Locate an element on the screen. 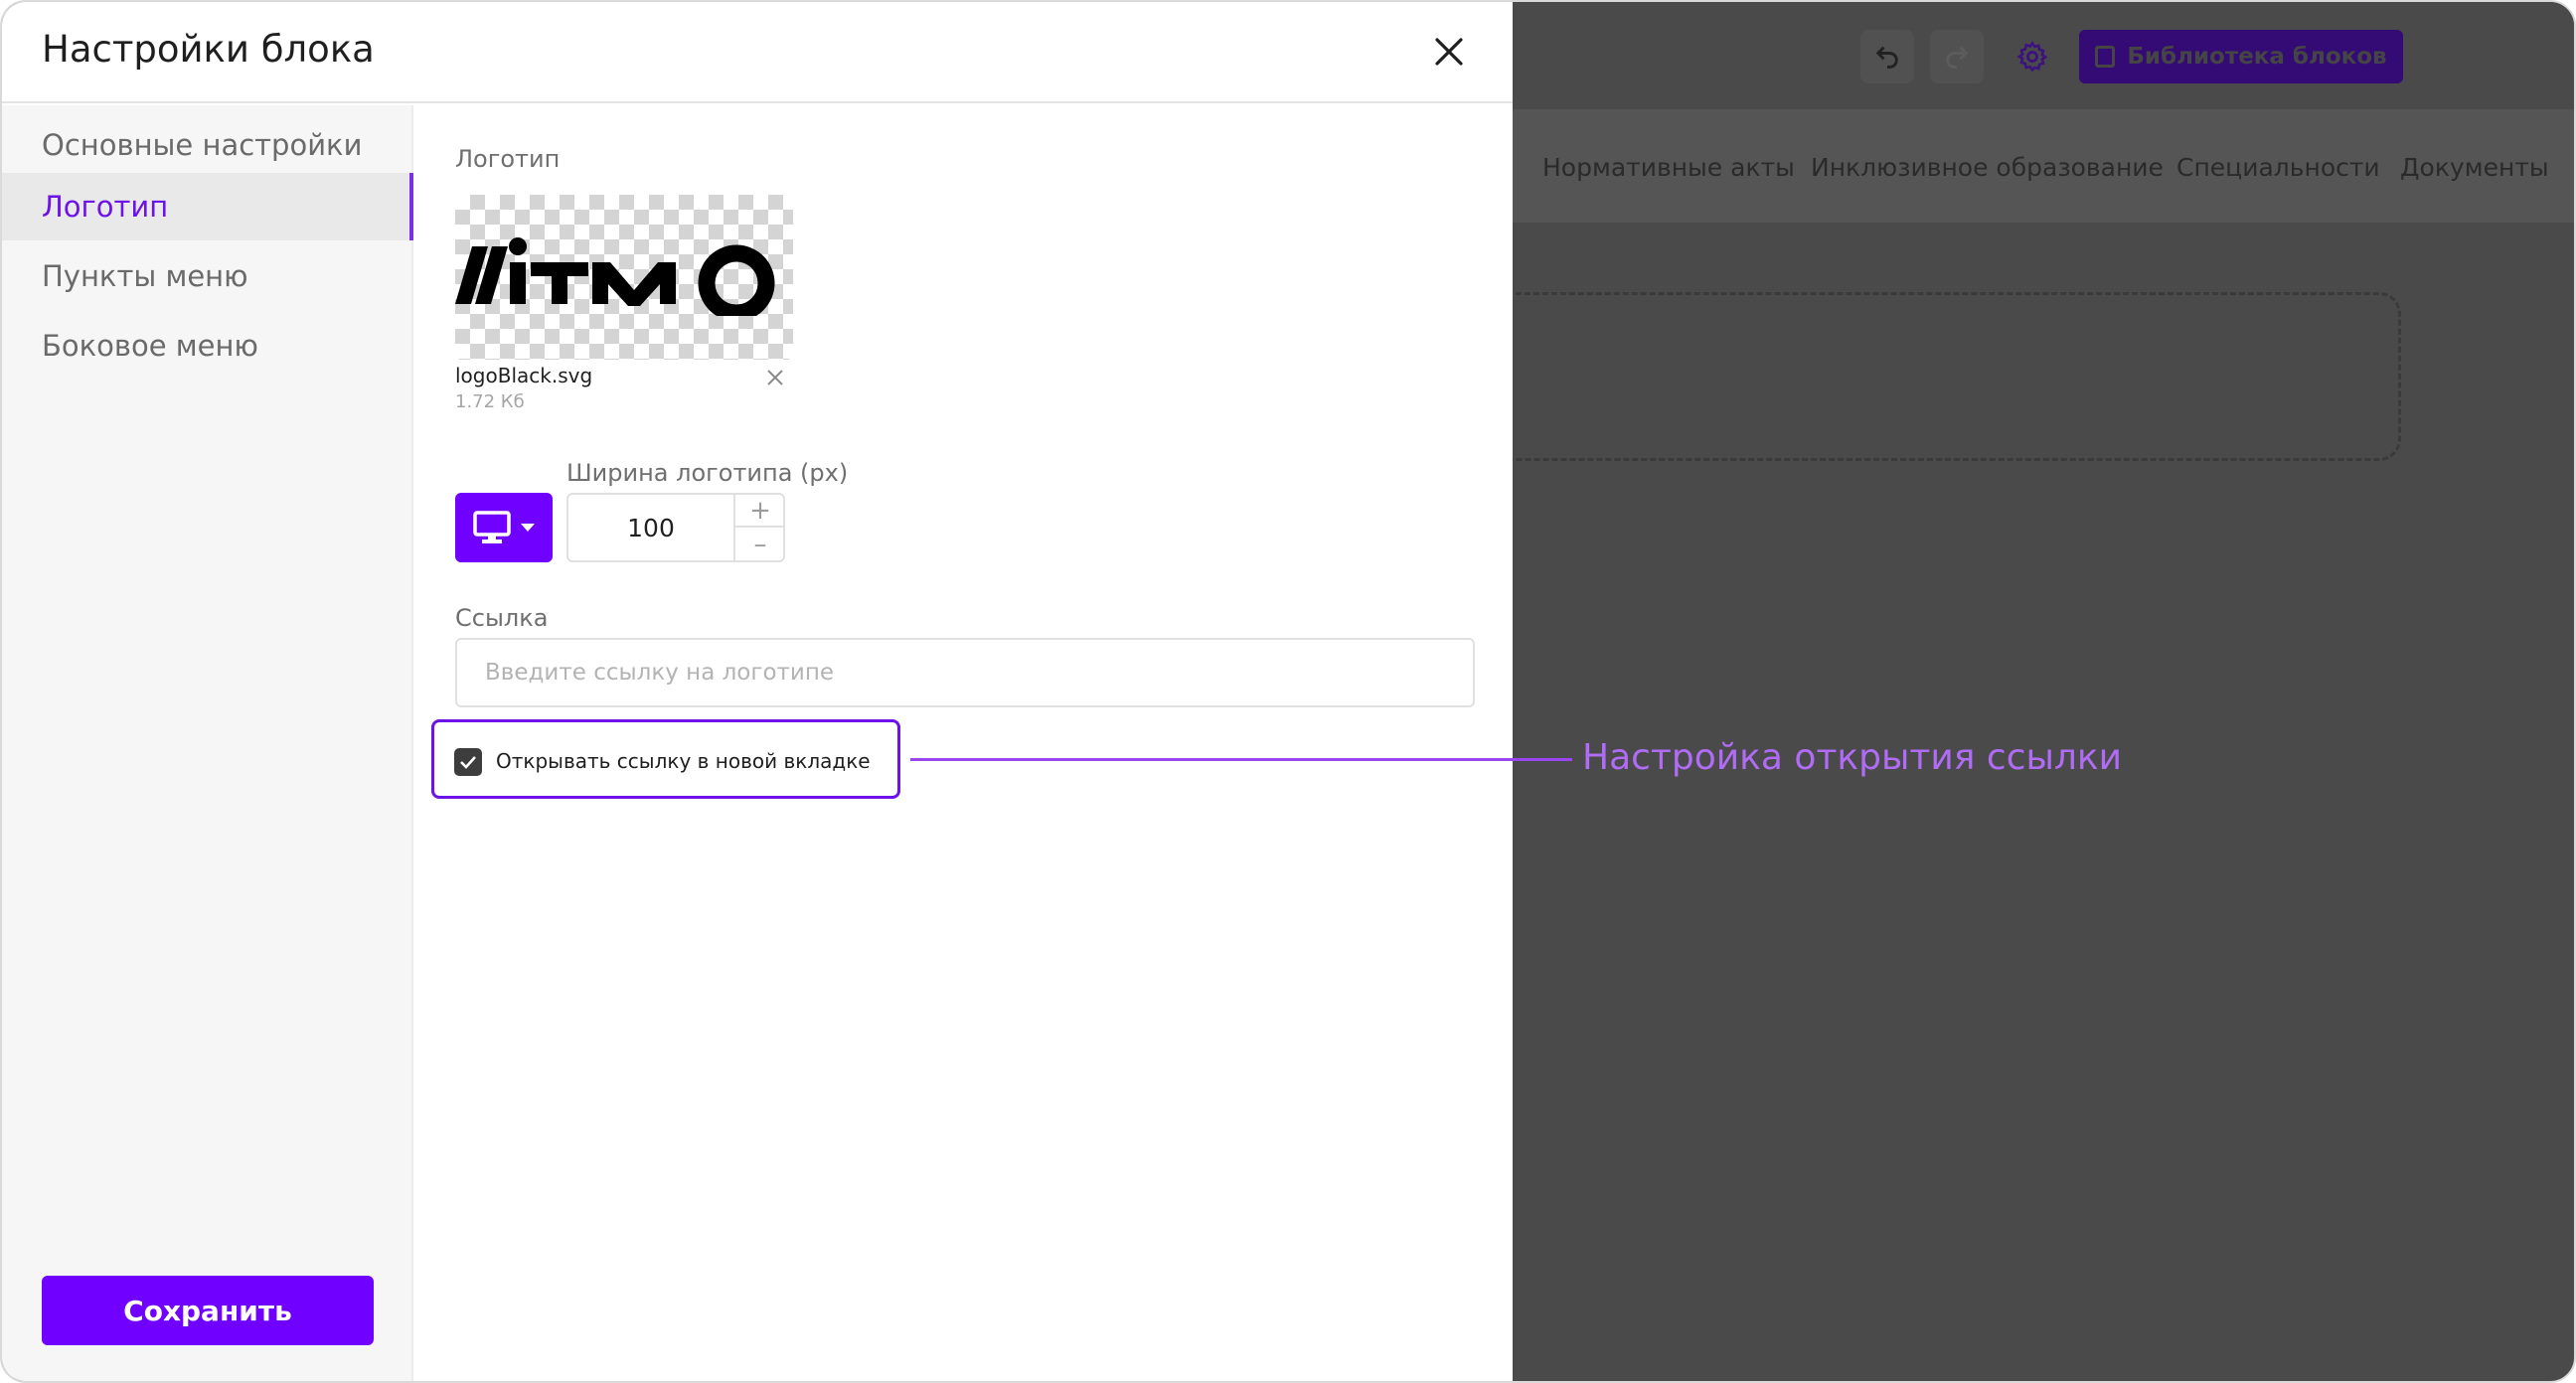 The height and width of the screenshot is (1383, 2576). redo-icon is located at coordinates (1957, 58).